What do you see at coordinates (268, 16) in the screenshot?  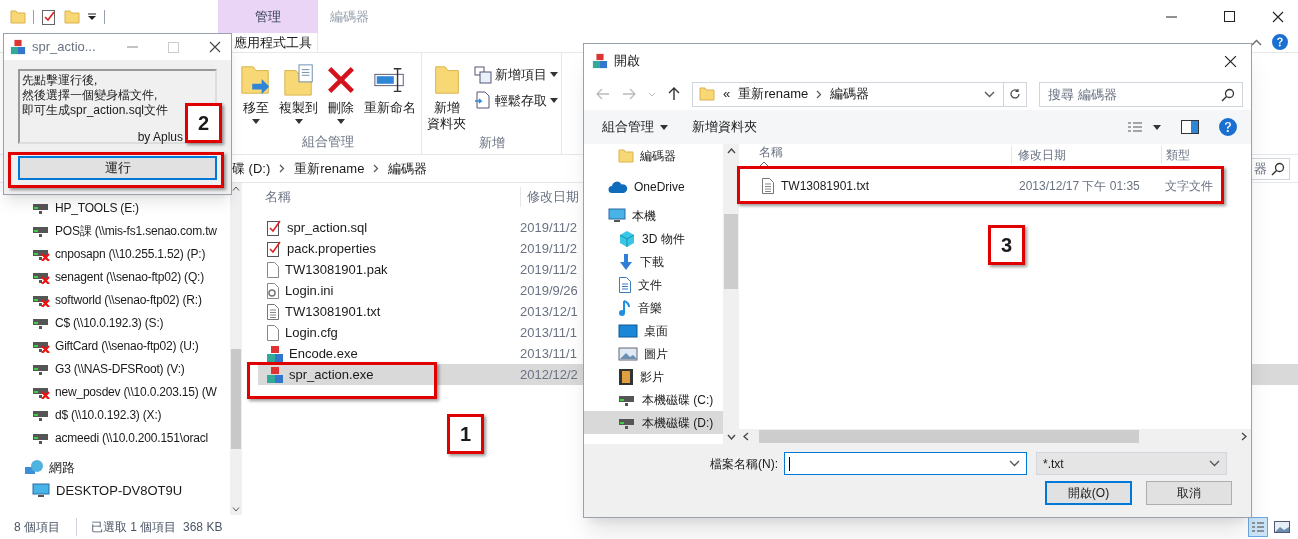 I see `context-tab-header: 管理` at bounding box center [268, 16].